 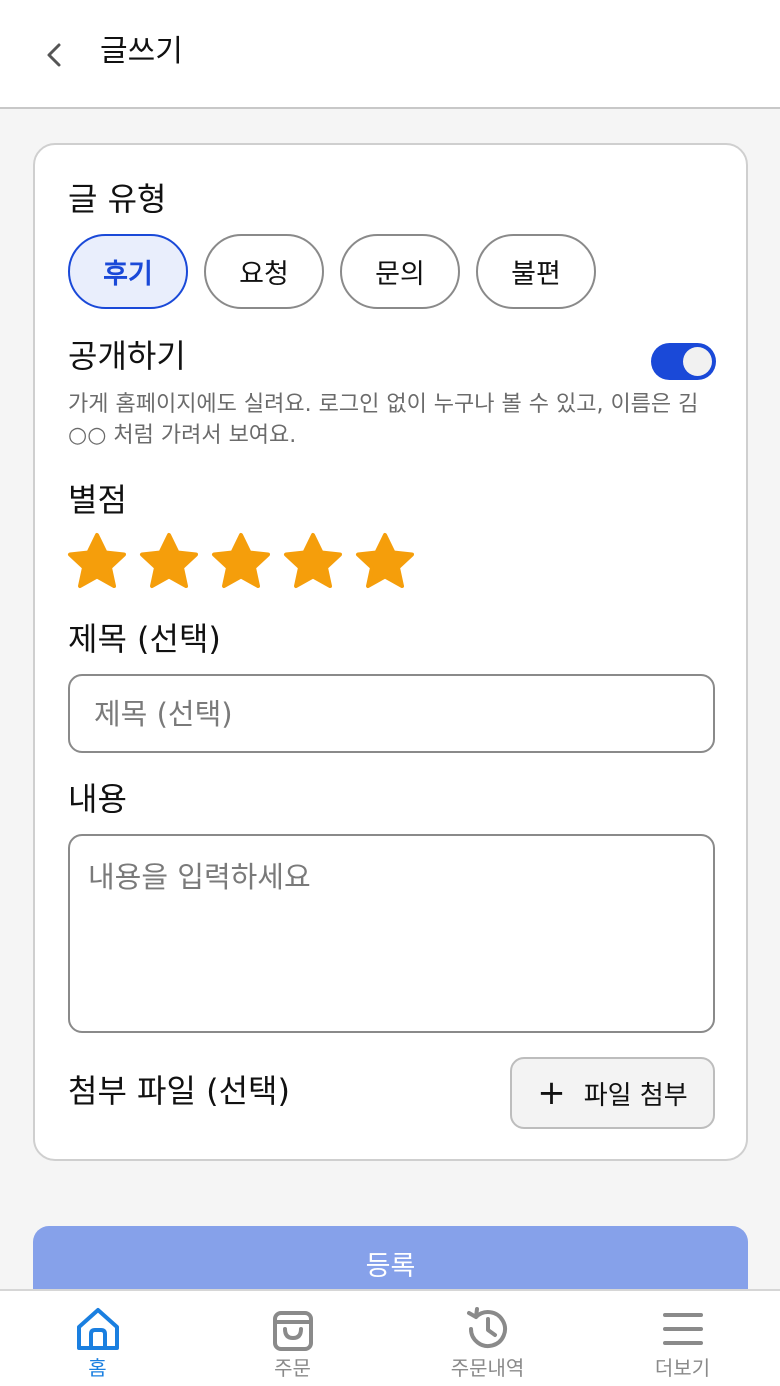 I want to click on post-type-chip-complaint: 불편, so click(x=536, y=271).